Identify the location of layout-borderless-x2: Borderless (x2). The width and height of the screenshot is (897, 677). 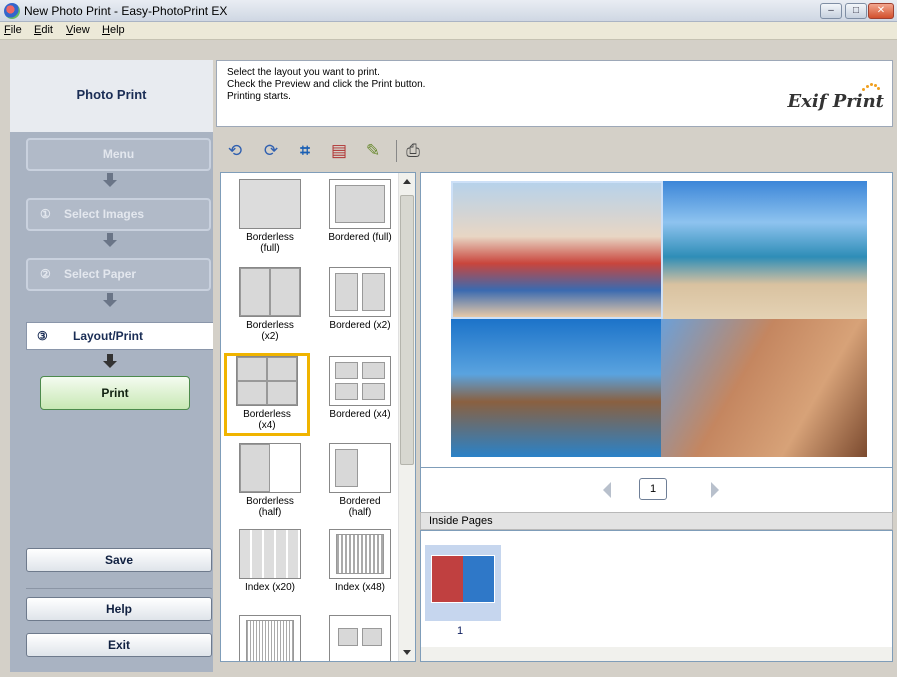
(270, 304).